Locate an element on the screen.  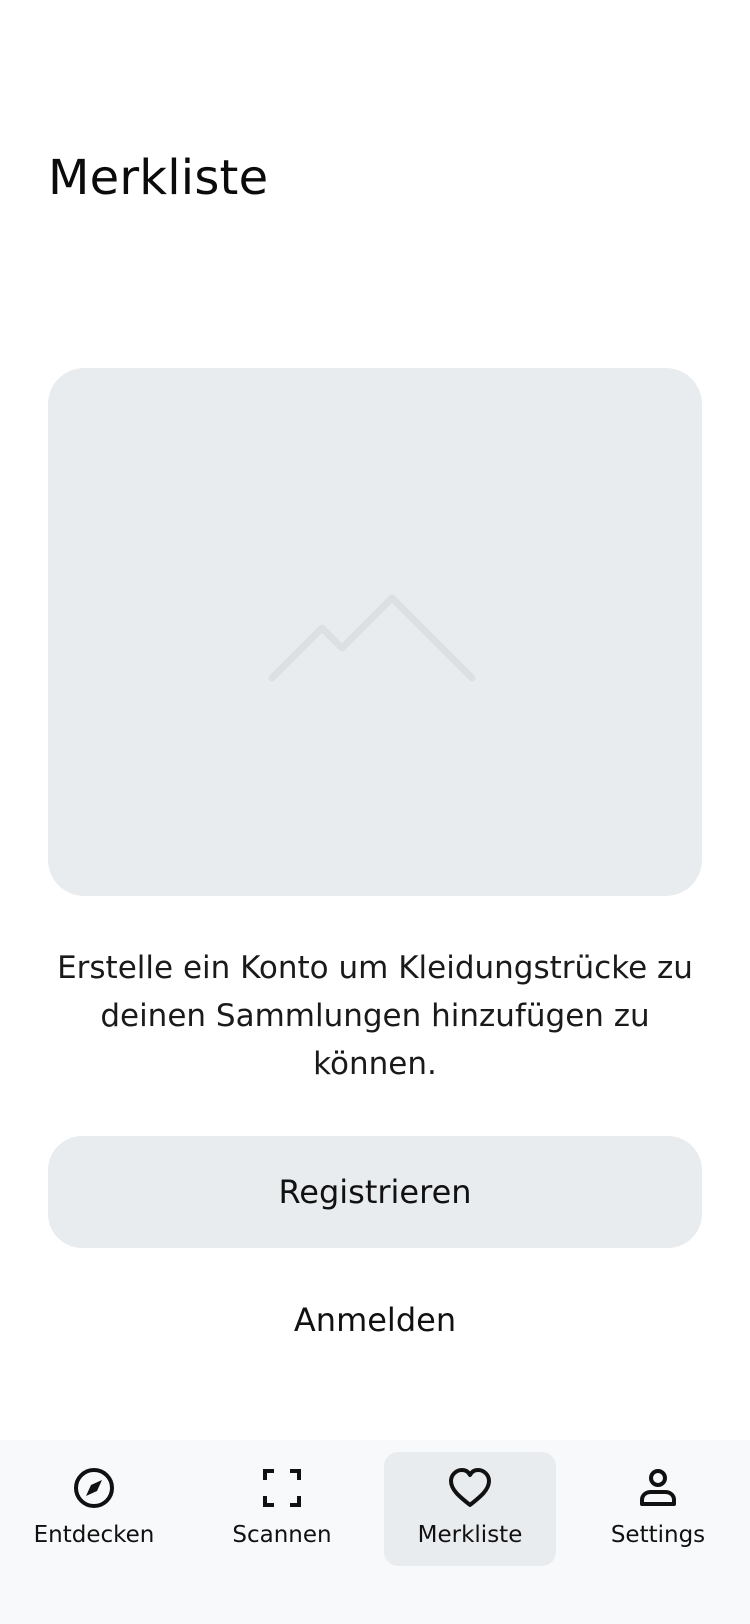
scan-icon is located at coordinates (282, 1488).